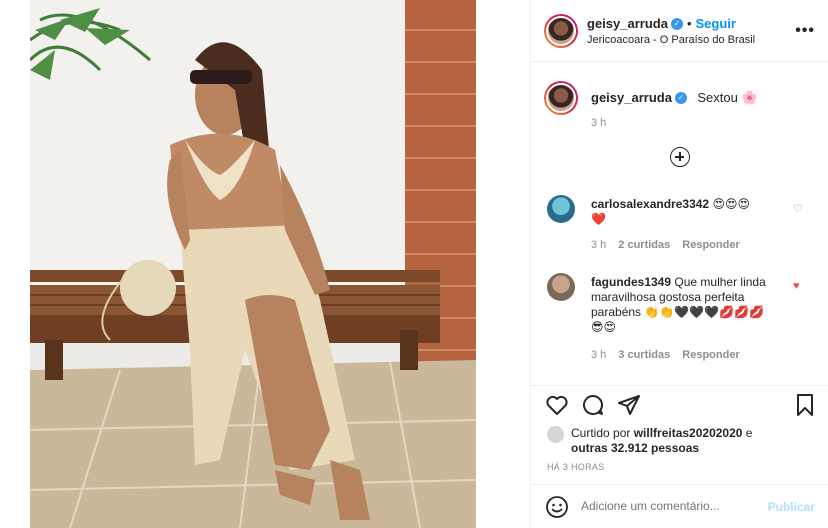  I want to click on caption-line: geisy_arruda ✓ Sextou 🌸, so click(674, 98).